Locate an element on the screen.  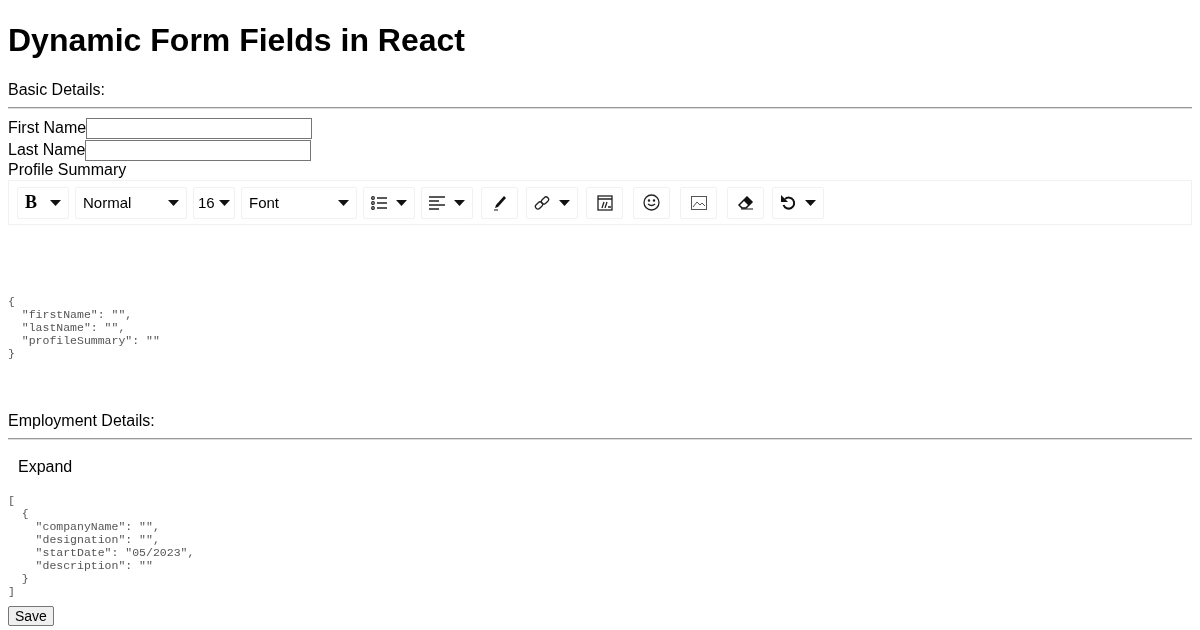
undo-icon is located at coordinates (788, 202).